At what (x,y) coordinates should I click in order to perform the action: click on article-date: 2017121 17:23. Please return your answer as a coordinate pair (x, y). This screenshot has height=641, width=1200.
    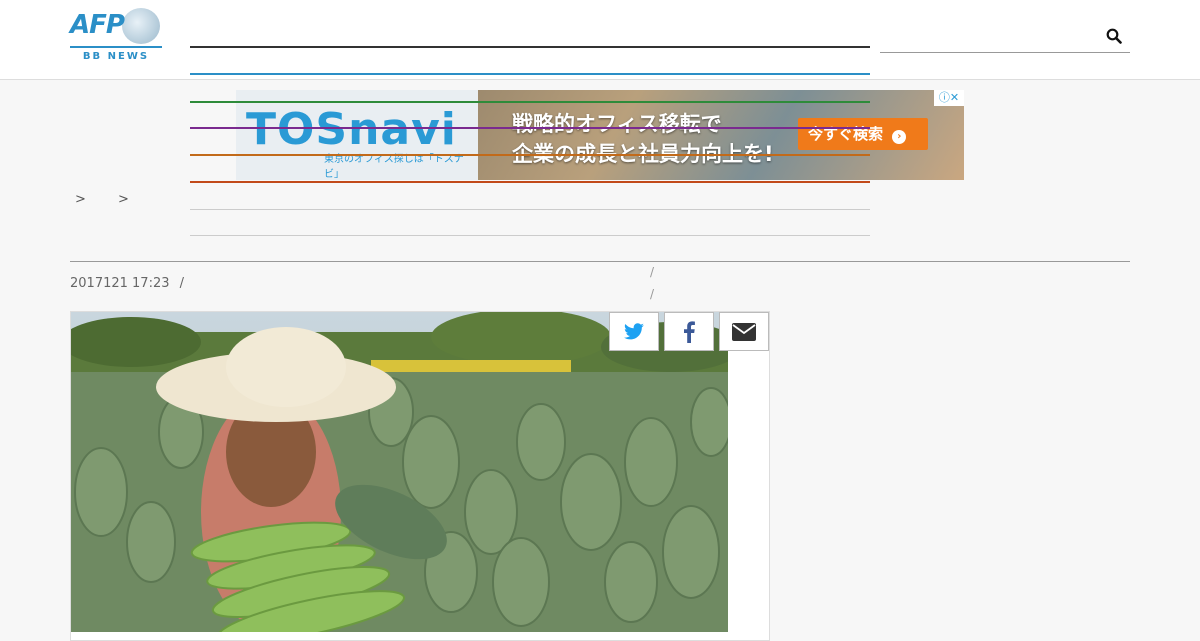
    Looking at the image, I should click on (120, 283).